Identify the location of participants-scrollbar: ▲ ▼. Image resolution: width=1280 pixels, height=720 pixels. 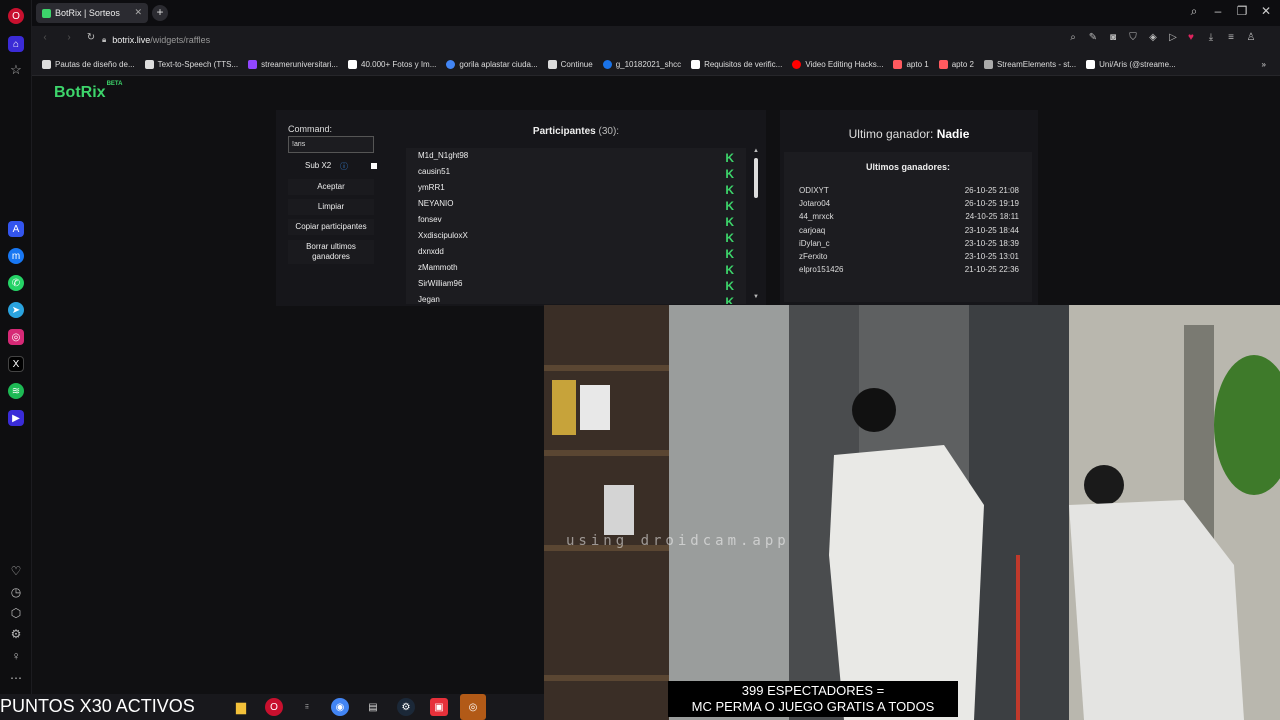
(756, 226).